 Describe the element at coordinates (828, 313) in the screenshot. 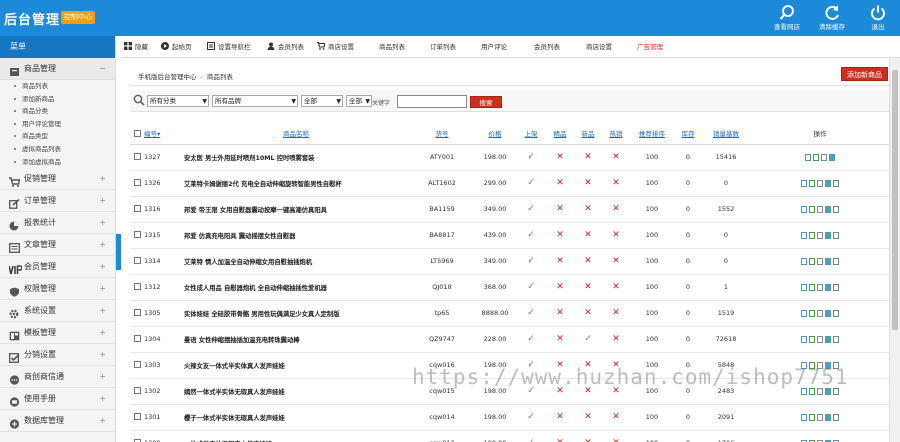

I see `delete-icon` at that location.